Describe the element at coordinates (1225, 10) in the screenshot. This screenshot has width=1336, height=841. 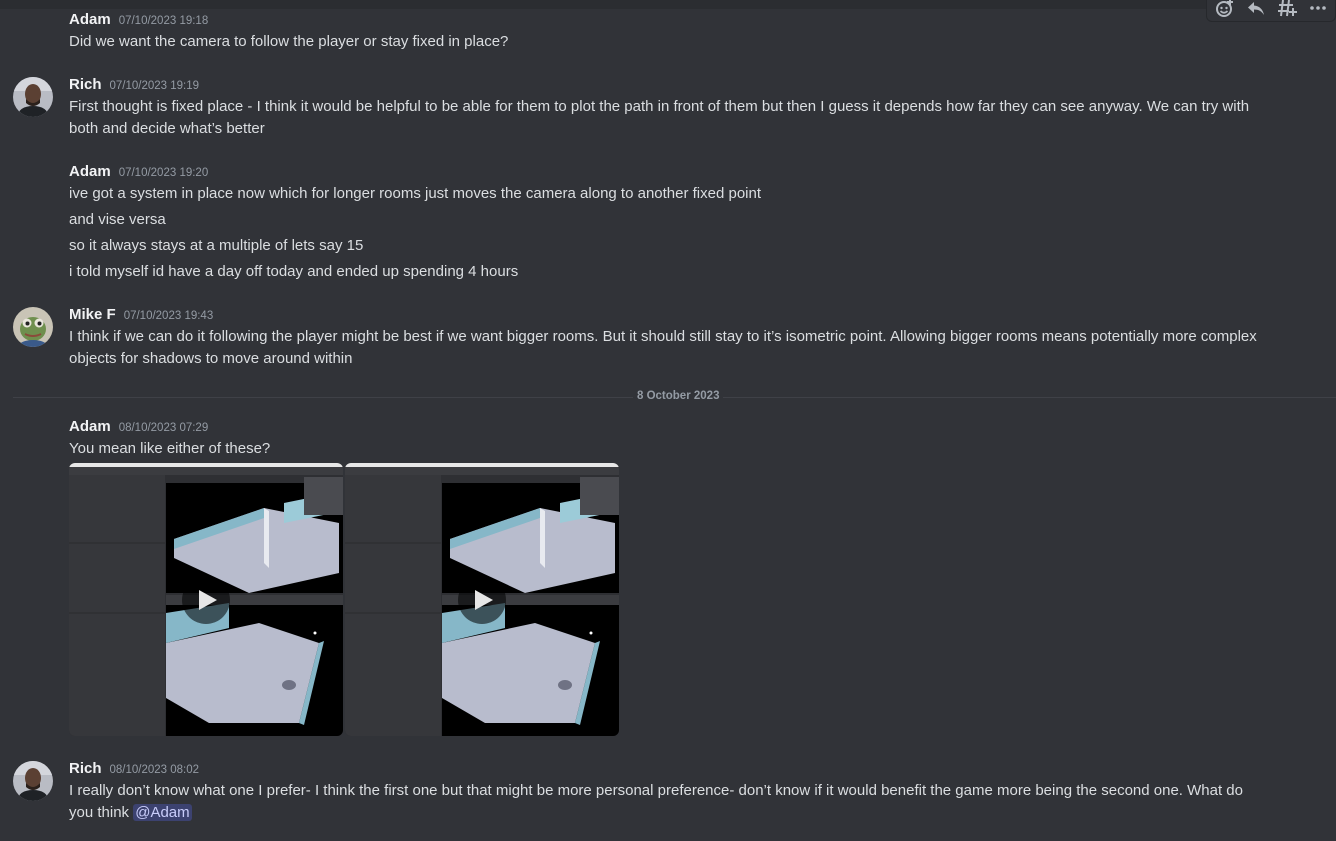
I see `add-reaction-icon` at that location.